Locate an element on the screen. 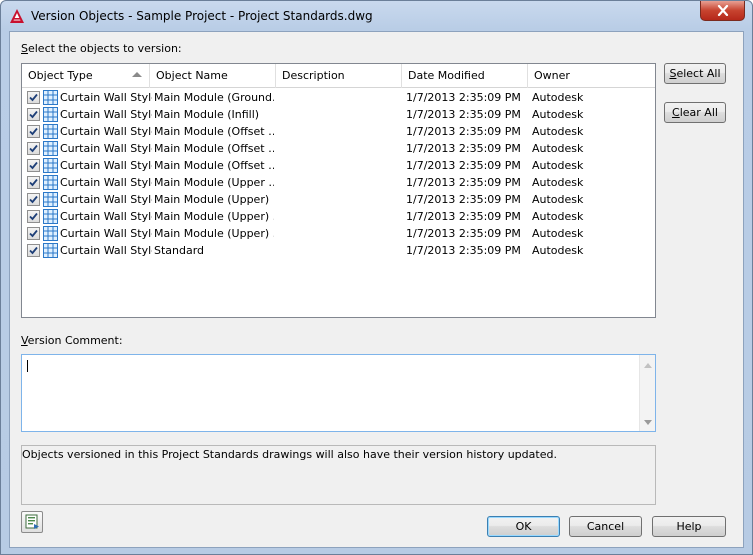  column-description: Description is located at coordinates (339, 76).